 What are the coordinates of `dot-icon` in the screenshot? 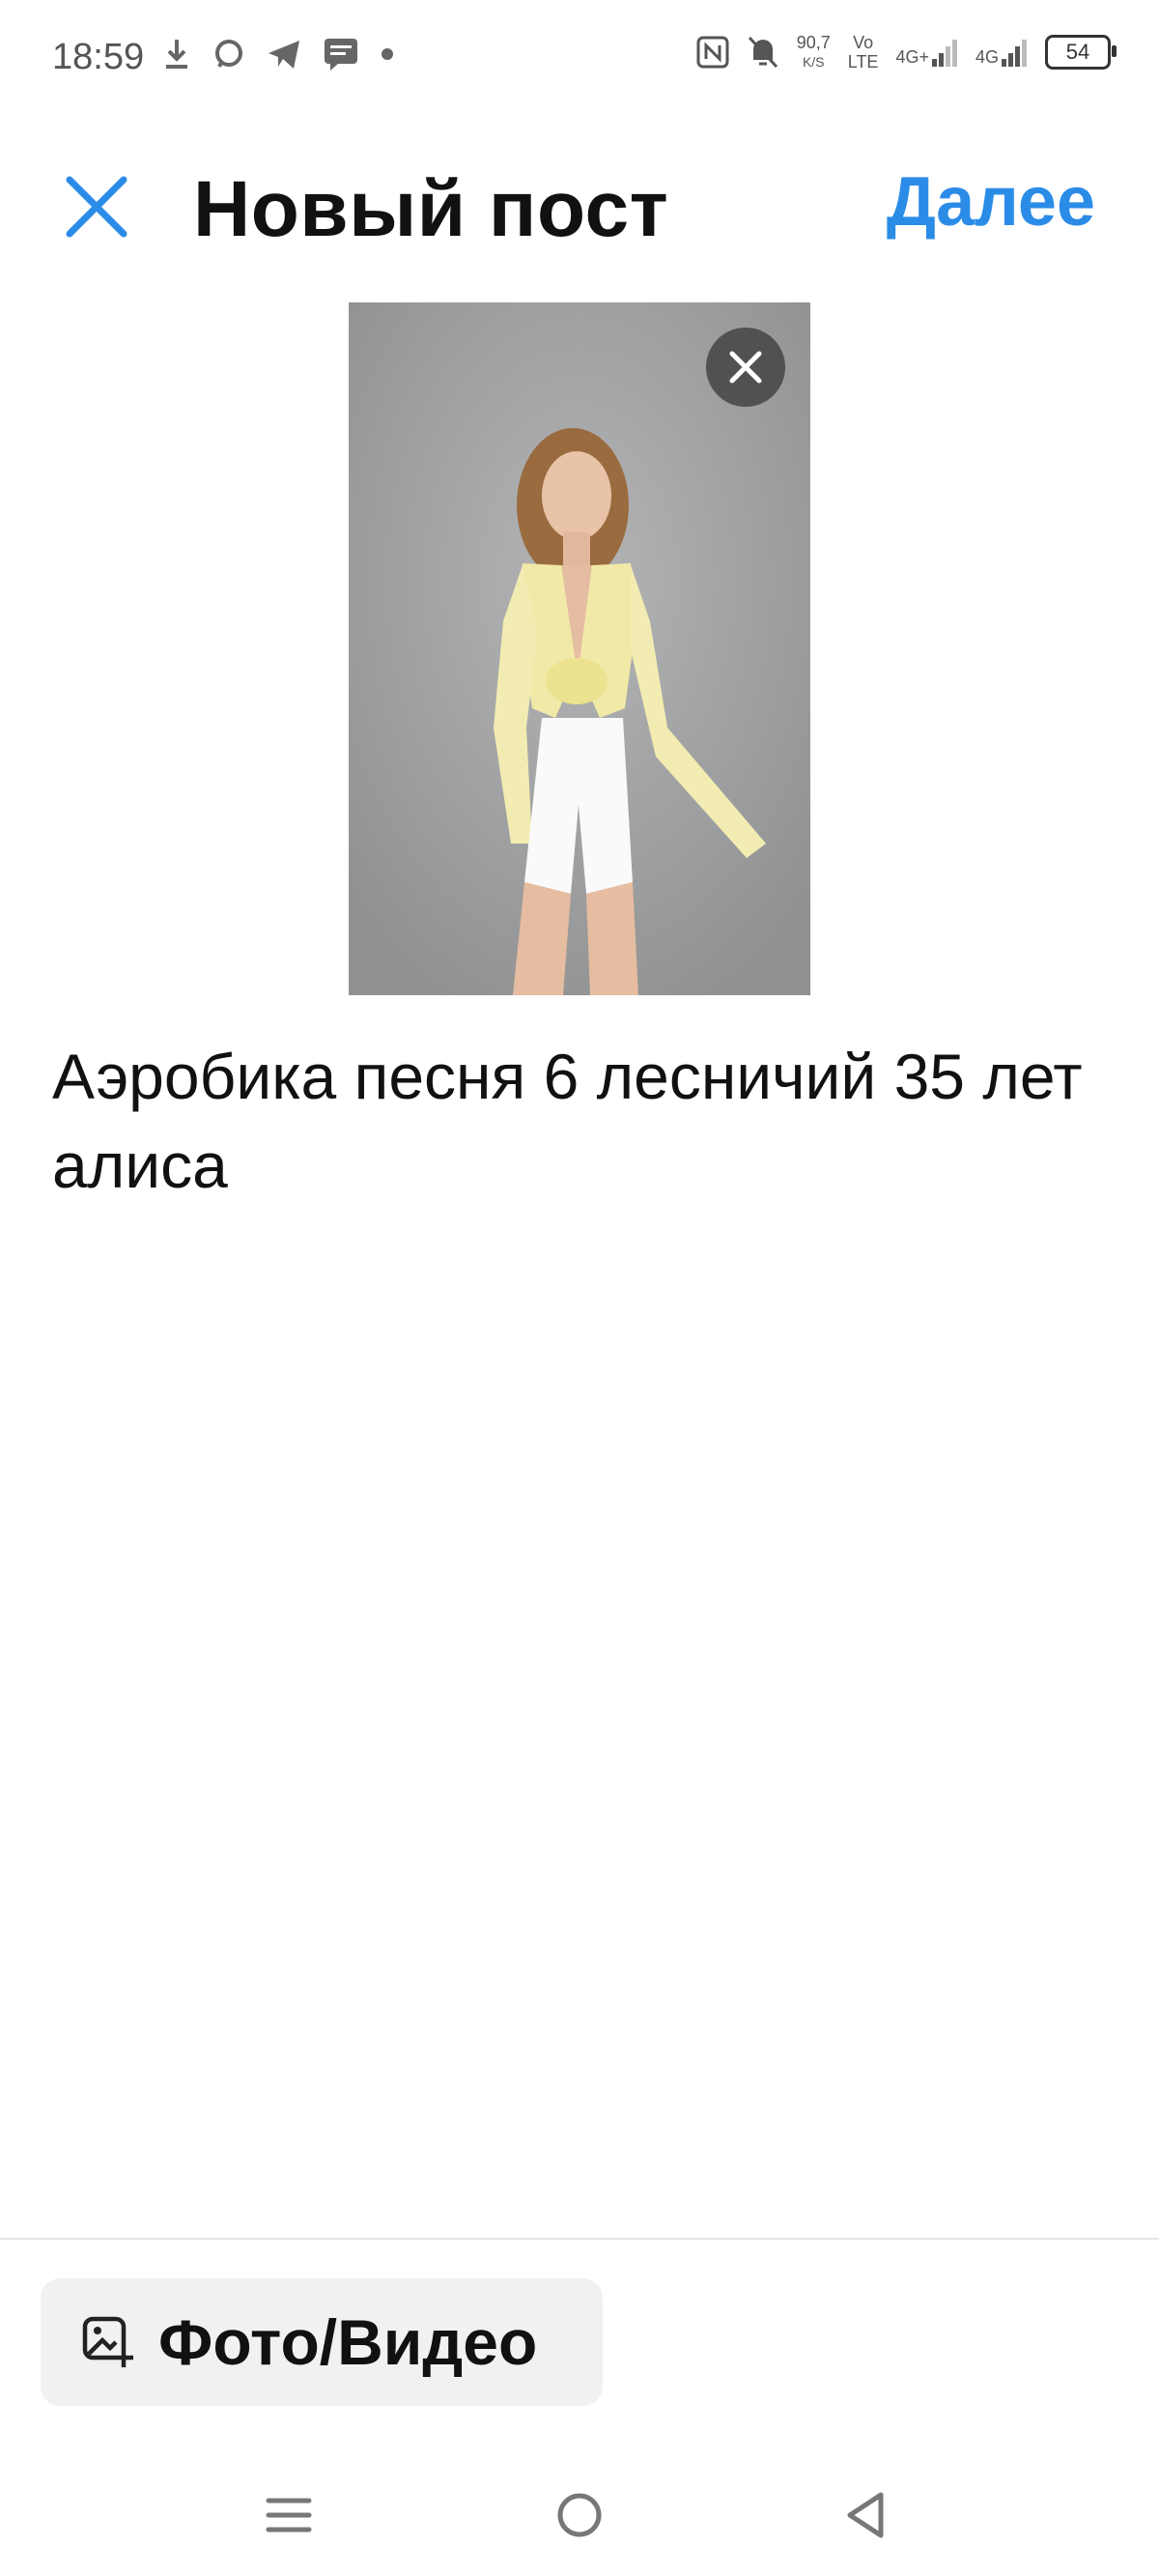 It's located at (387, 54).